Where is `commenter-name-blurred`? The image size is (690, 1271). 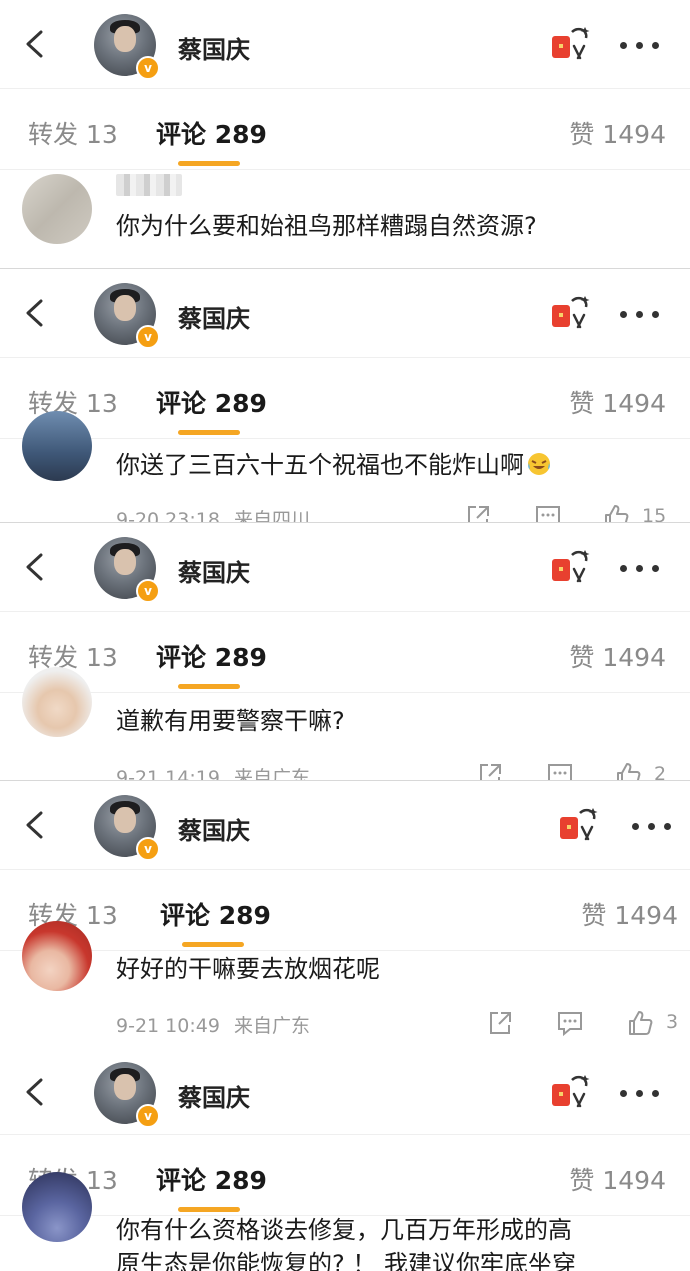 commenter-name-blurred is located at coordinates (149, 185).